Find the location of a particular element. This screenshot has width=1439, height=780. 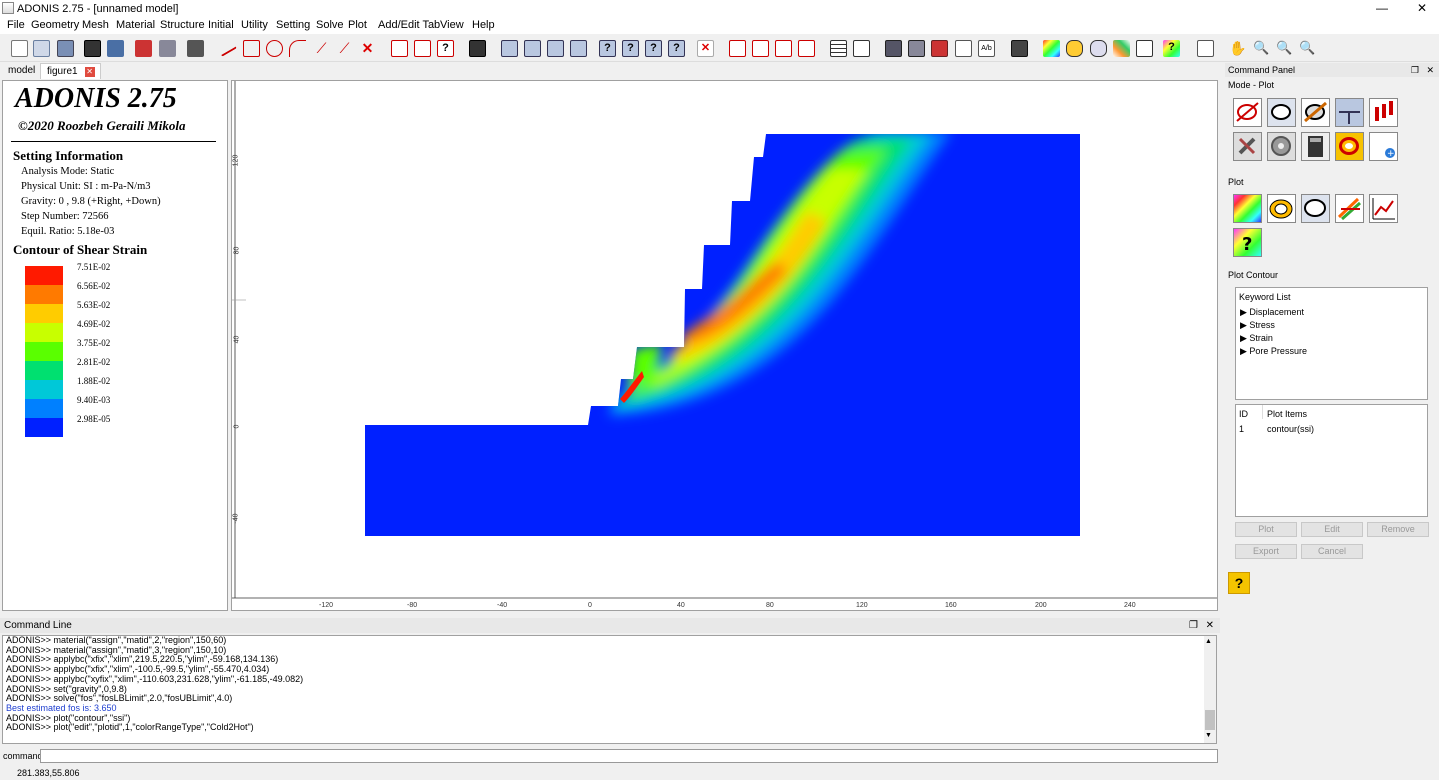

remove-button: Remove is located at coordinates (1398, 529).